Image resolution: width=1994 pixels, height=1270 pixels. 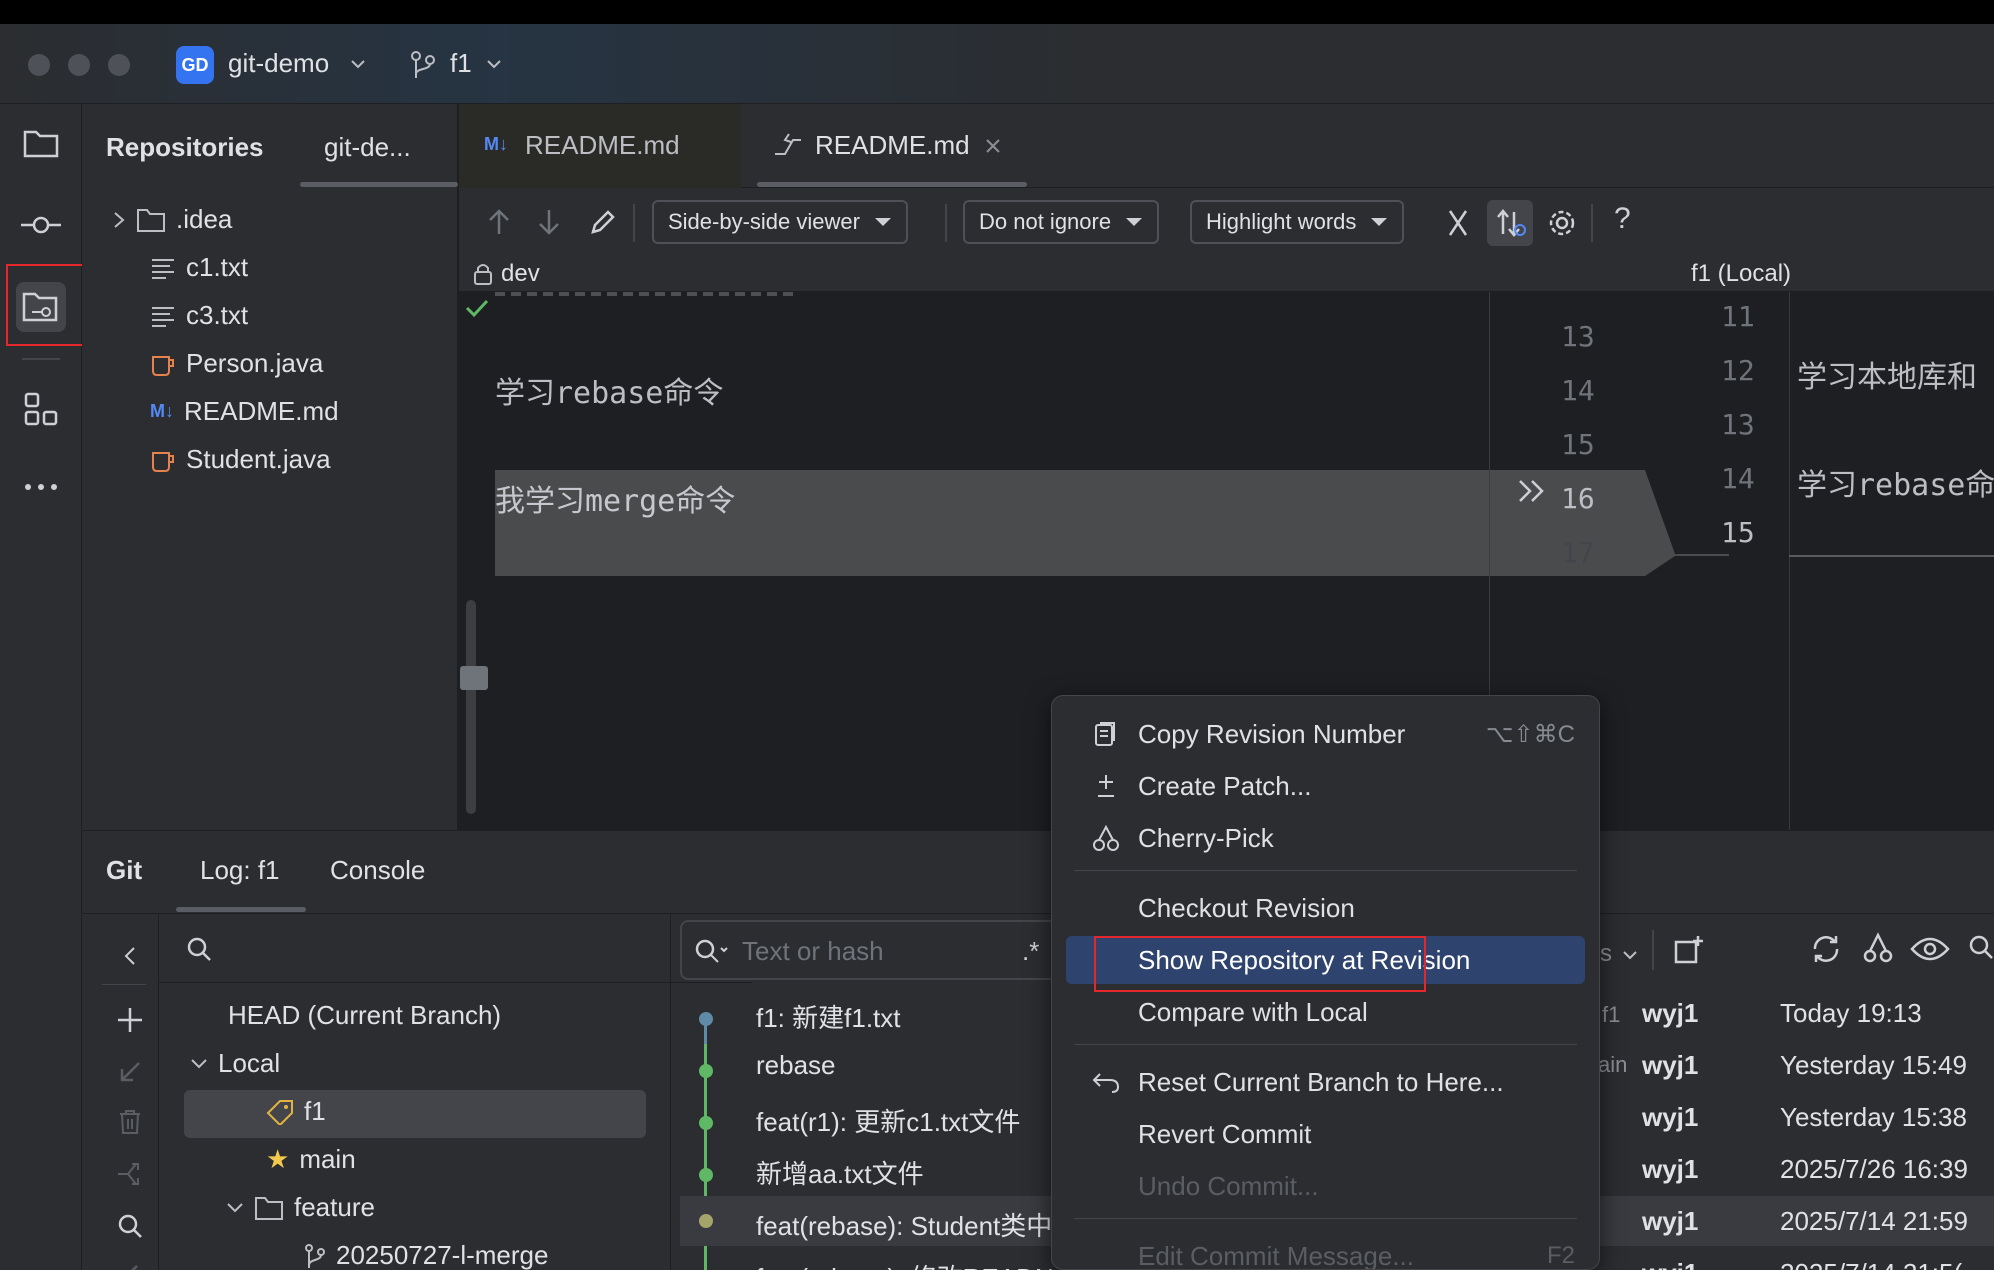 I want to click on ignore-dropdown-label: Do not ignore, so click(x=1045, y=221).